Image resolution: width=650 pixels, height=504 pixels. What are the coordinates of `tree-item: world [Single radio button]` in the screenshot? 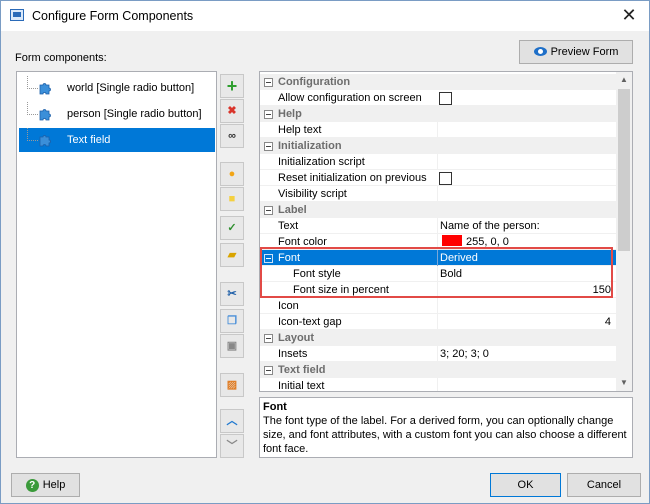 It's located at (117, 88).